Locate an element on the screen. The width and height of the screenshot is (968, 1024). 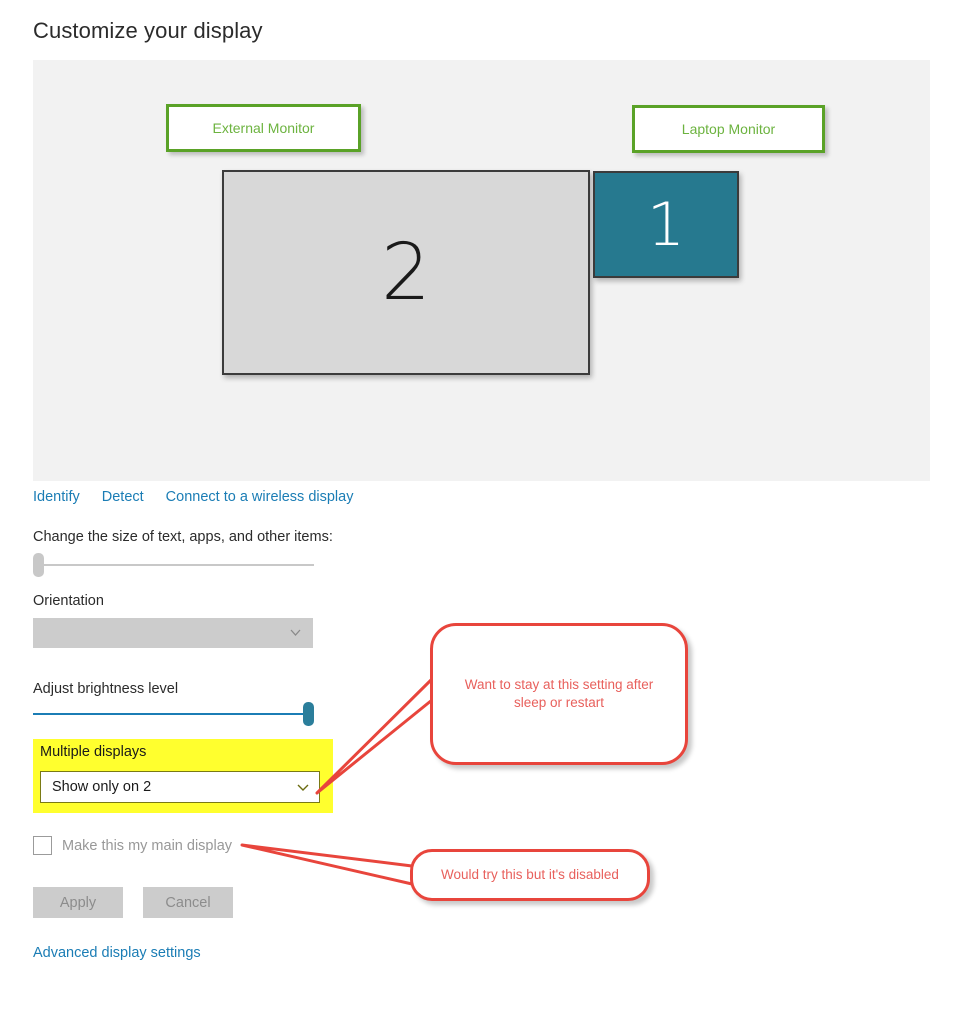
brightness-slider-thumb is located at coordinates (308, 714).